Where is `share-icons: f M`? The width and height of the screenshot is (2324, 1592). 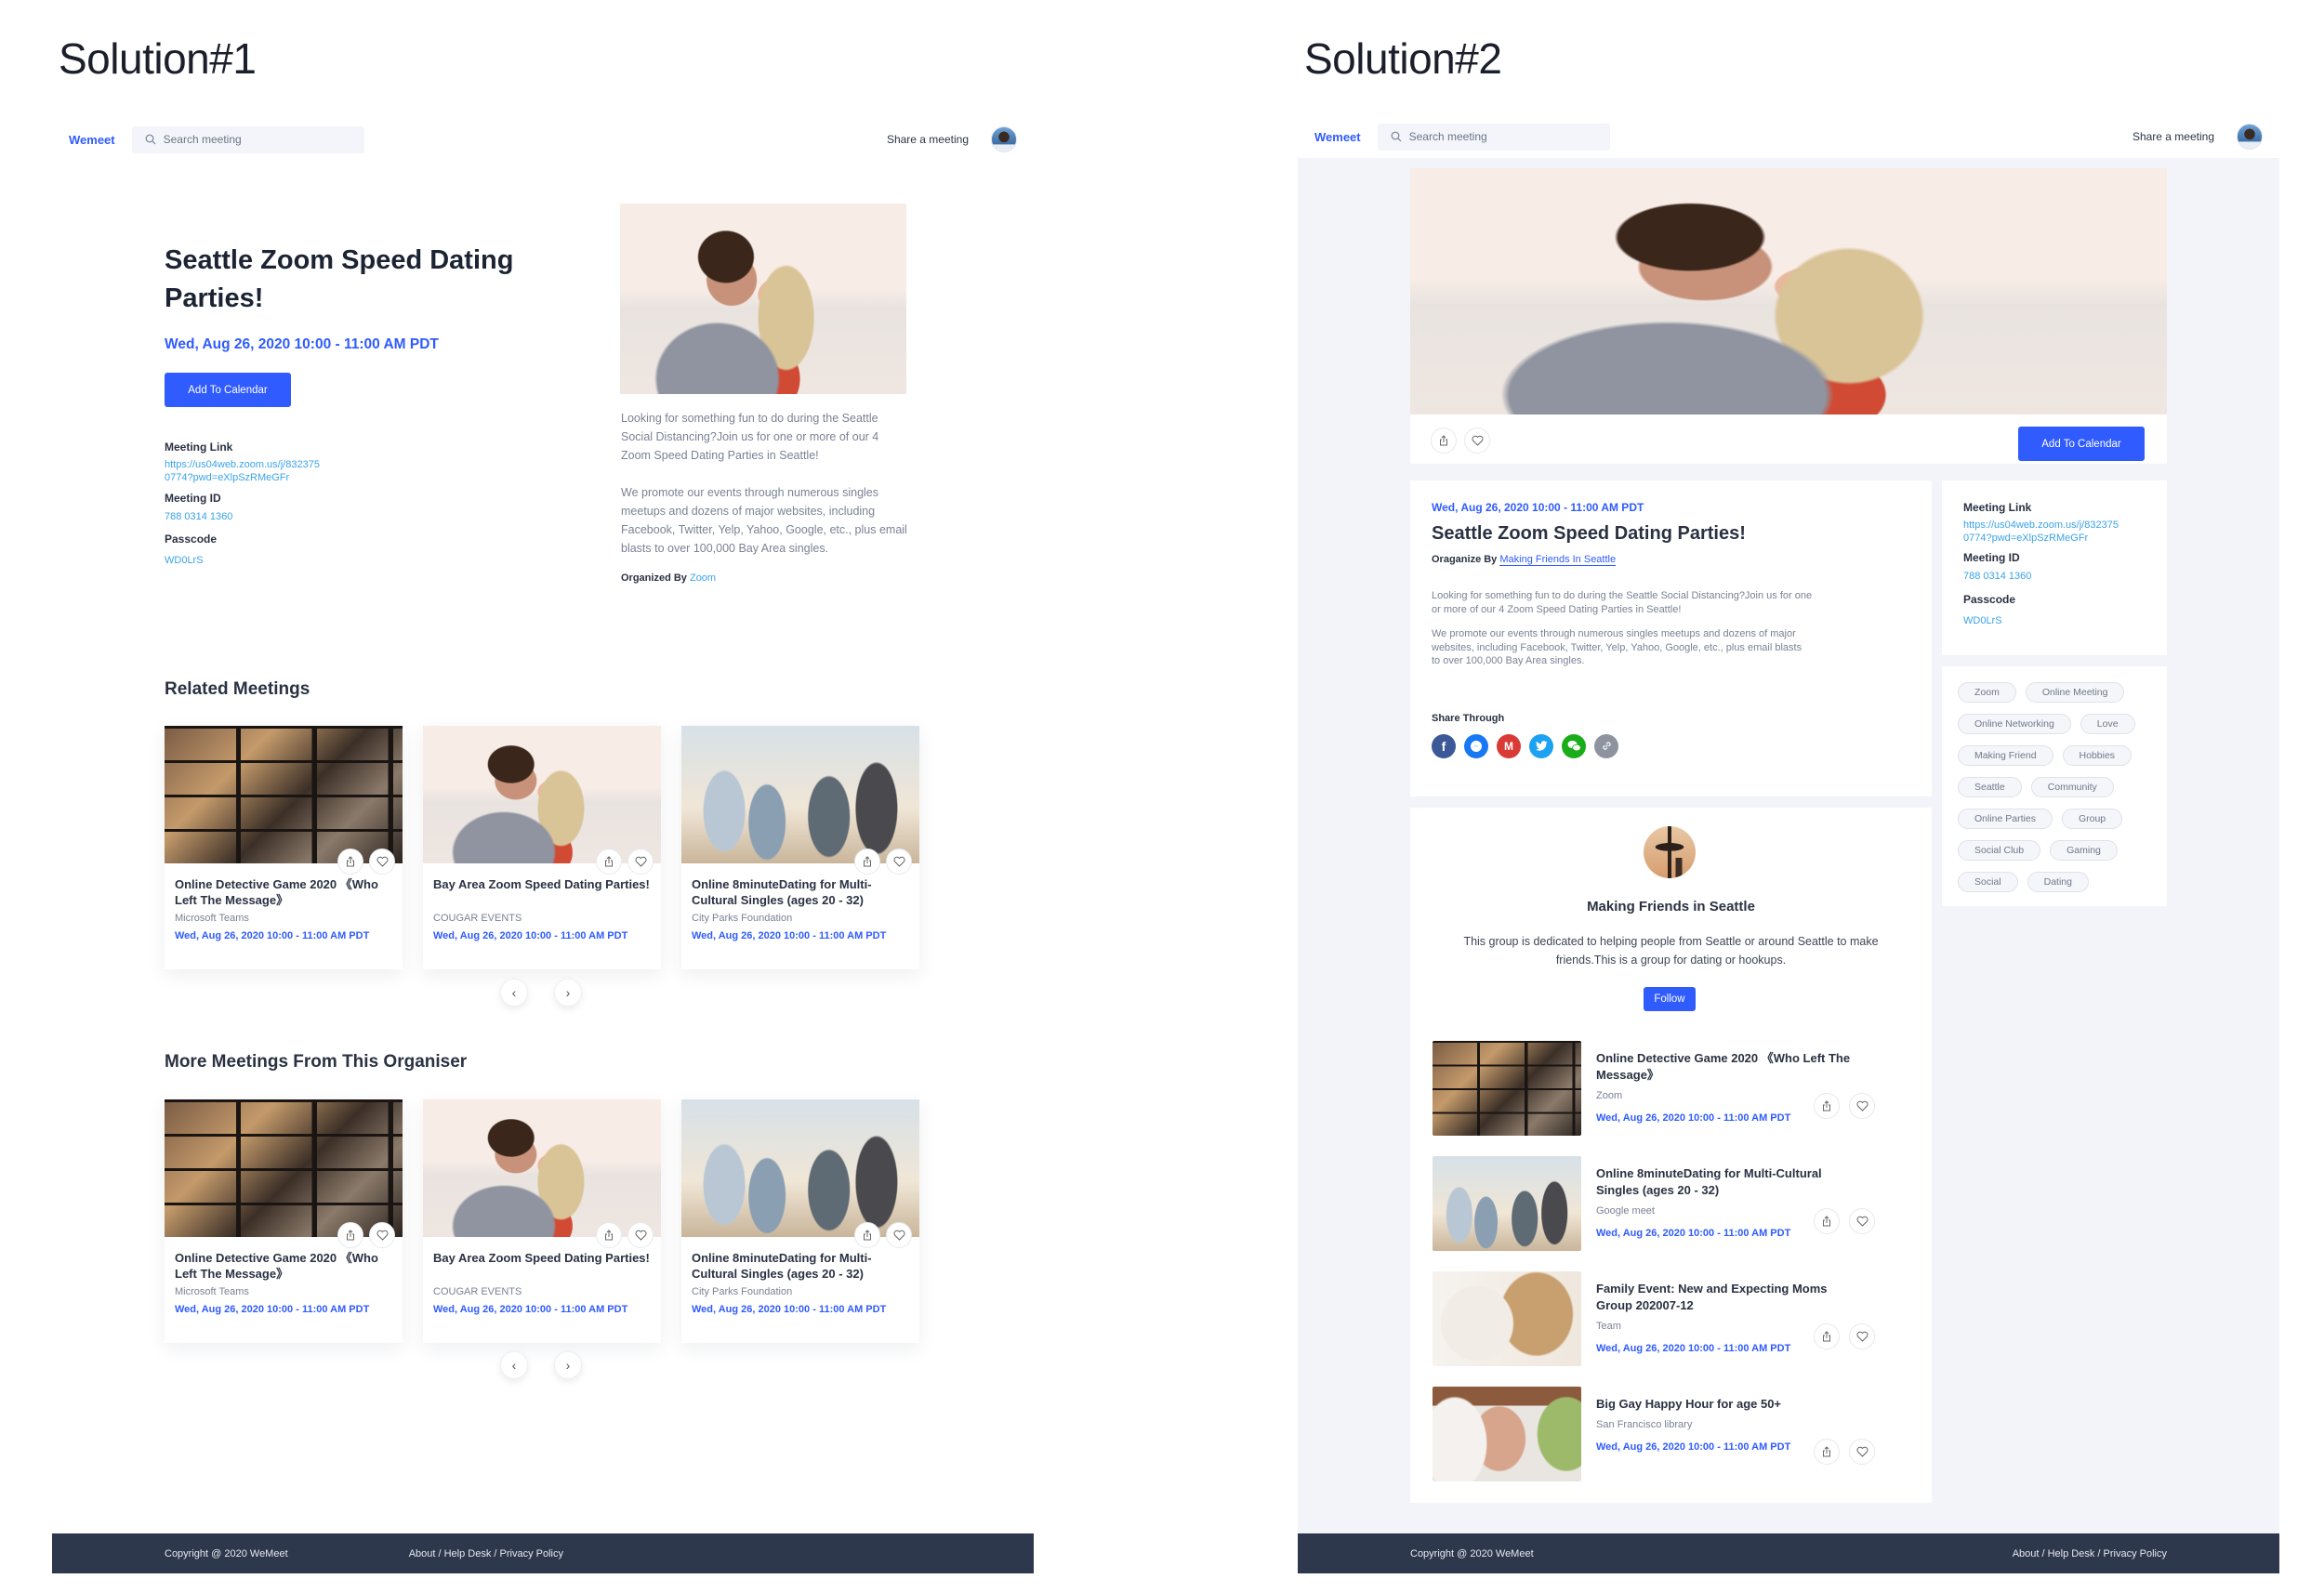
share-icons: f M is located at coordinates (1671, 745).